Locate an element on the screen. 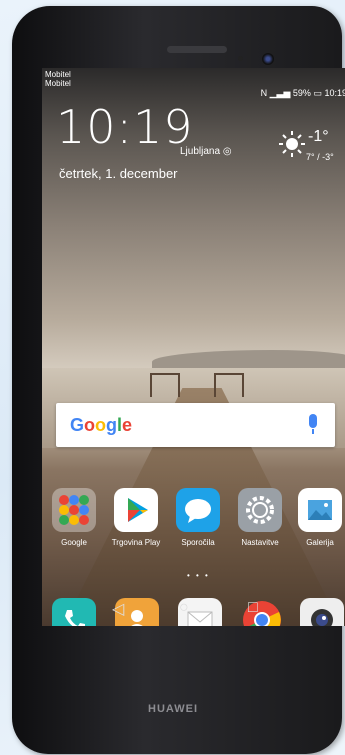  home-button: ○ is located at coordinates (184, 608).